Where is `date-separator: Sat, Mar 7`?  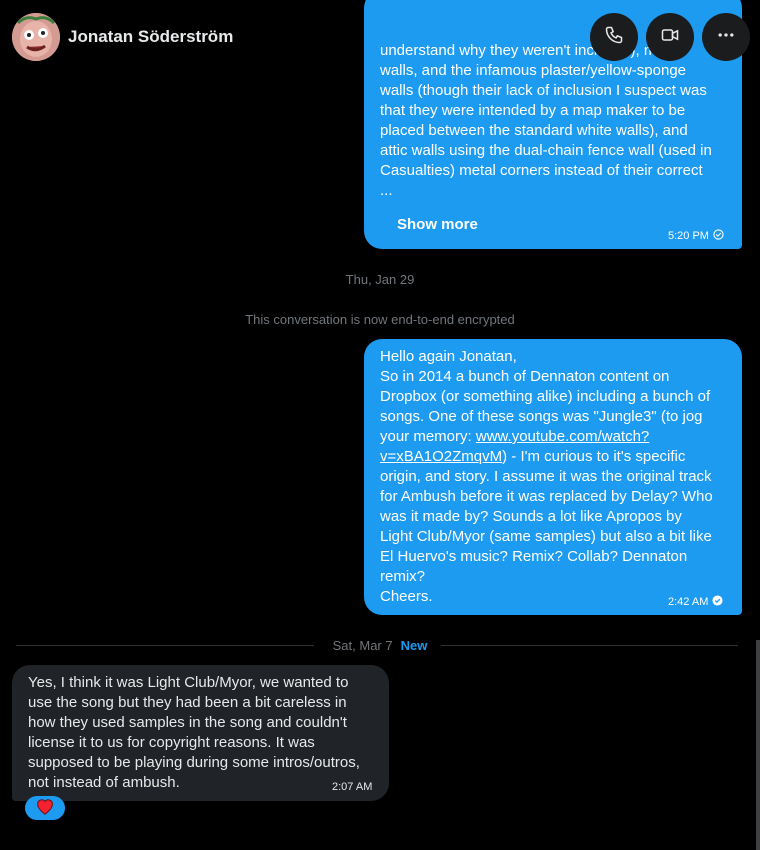
date-separator: Sat, Mar 7 is located at coordinates (362, 645).